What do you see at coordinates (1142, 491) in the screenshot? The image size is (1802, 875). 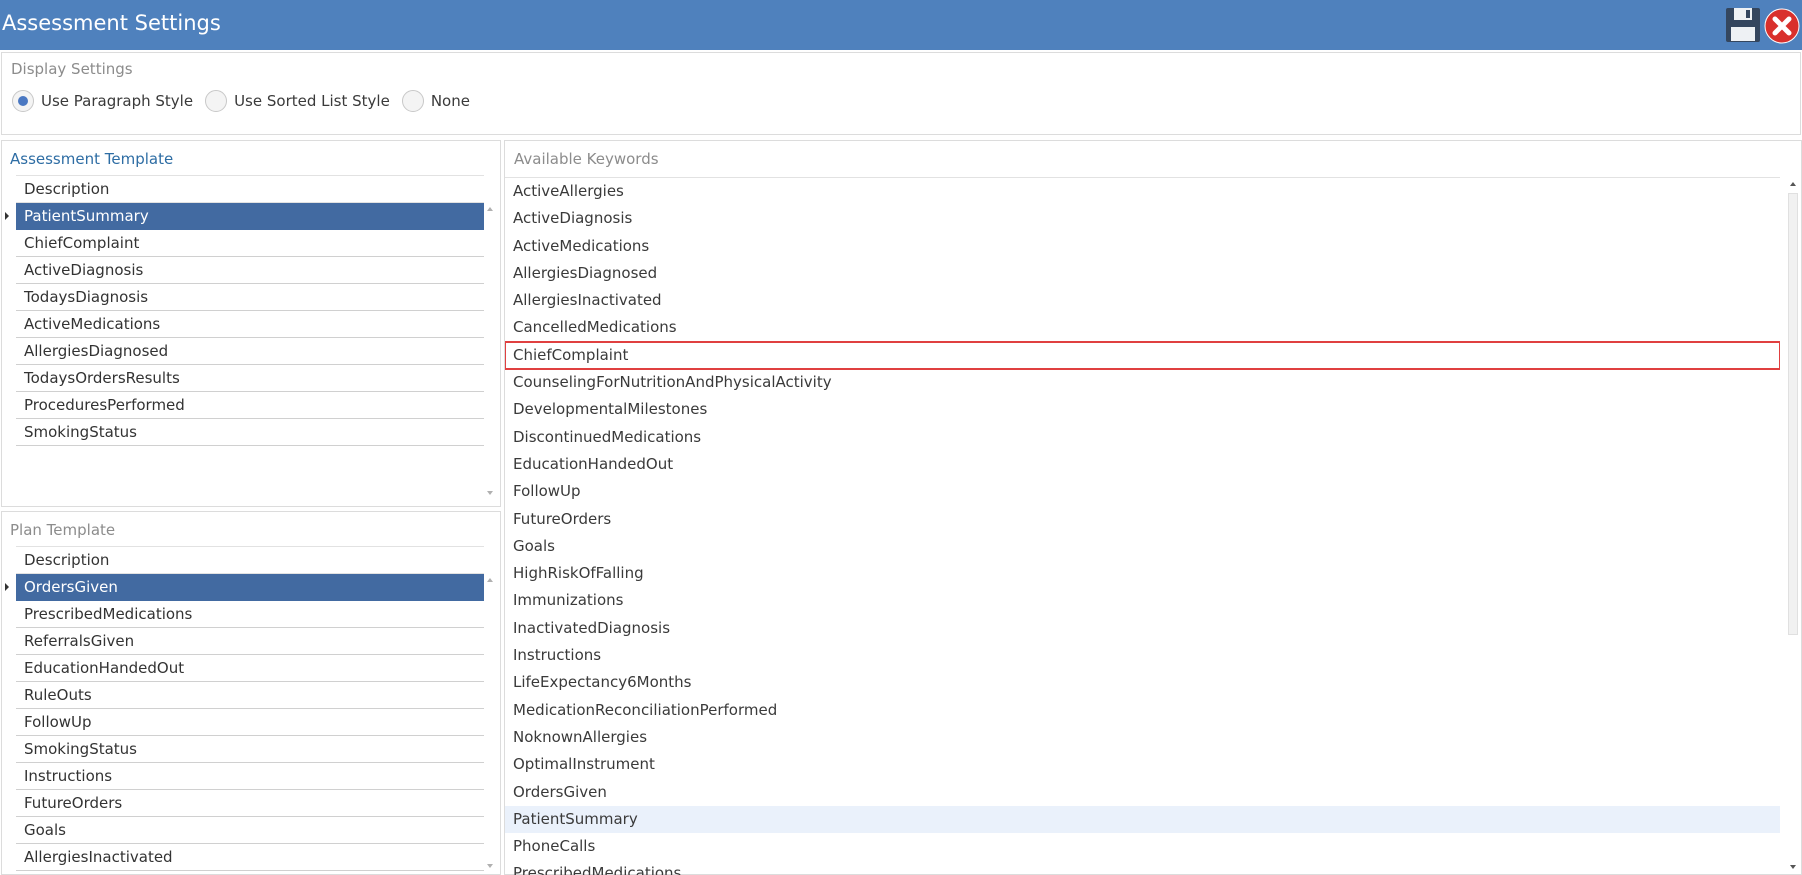 I see `keyword-item: FollowUp` at bounding box center [1142, 491].